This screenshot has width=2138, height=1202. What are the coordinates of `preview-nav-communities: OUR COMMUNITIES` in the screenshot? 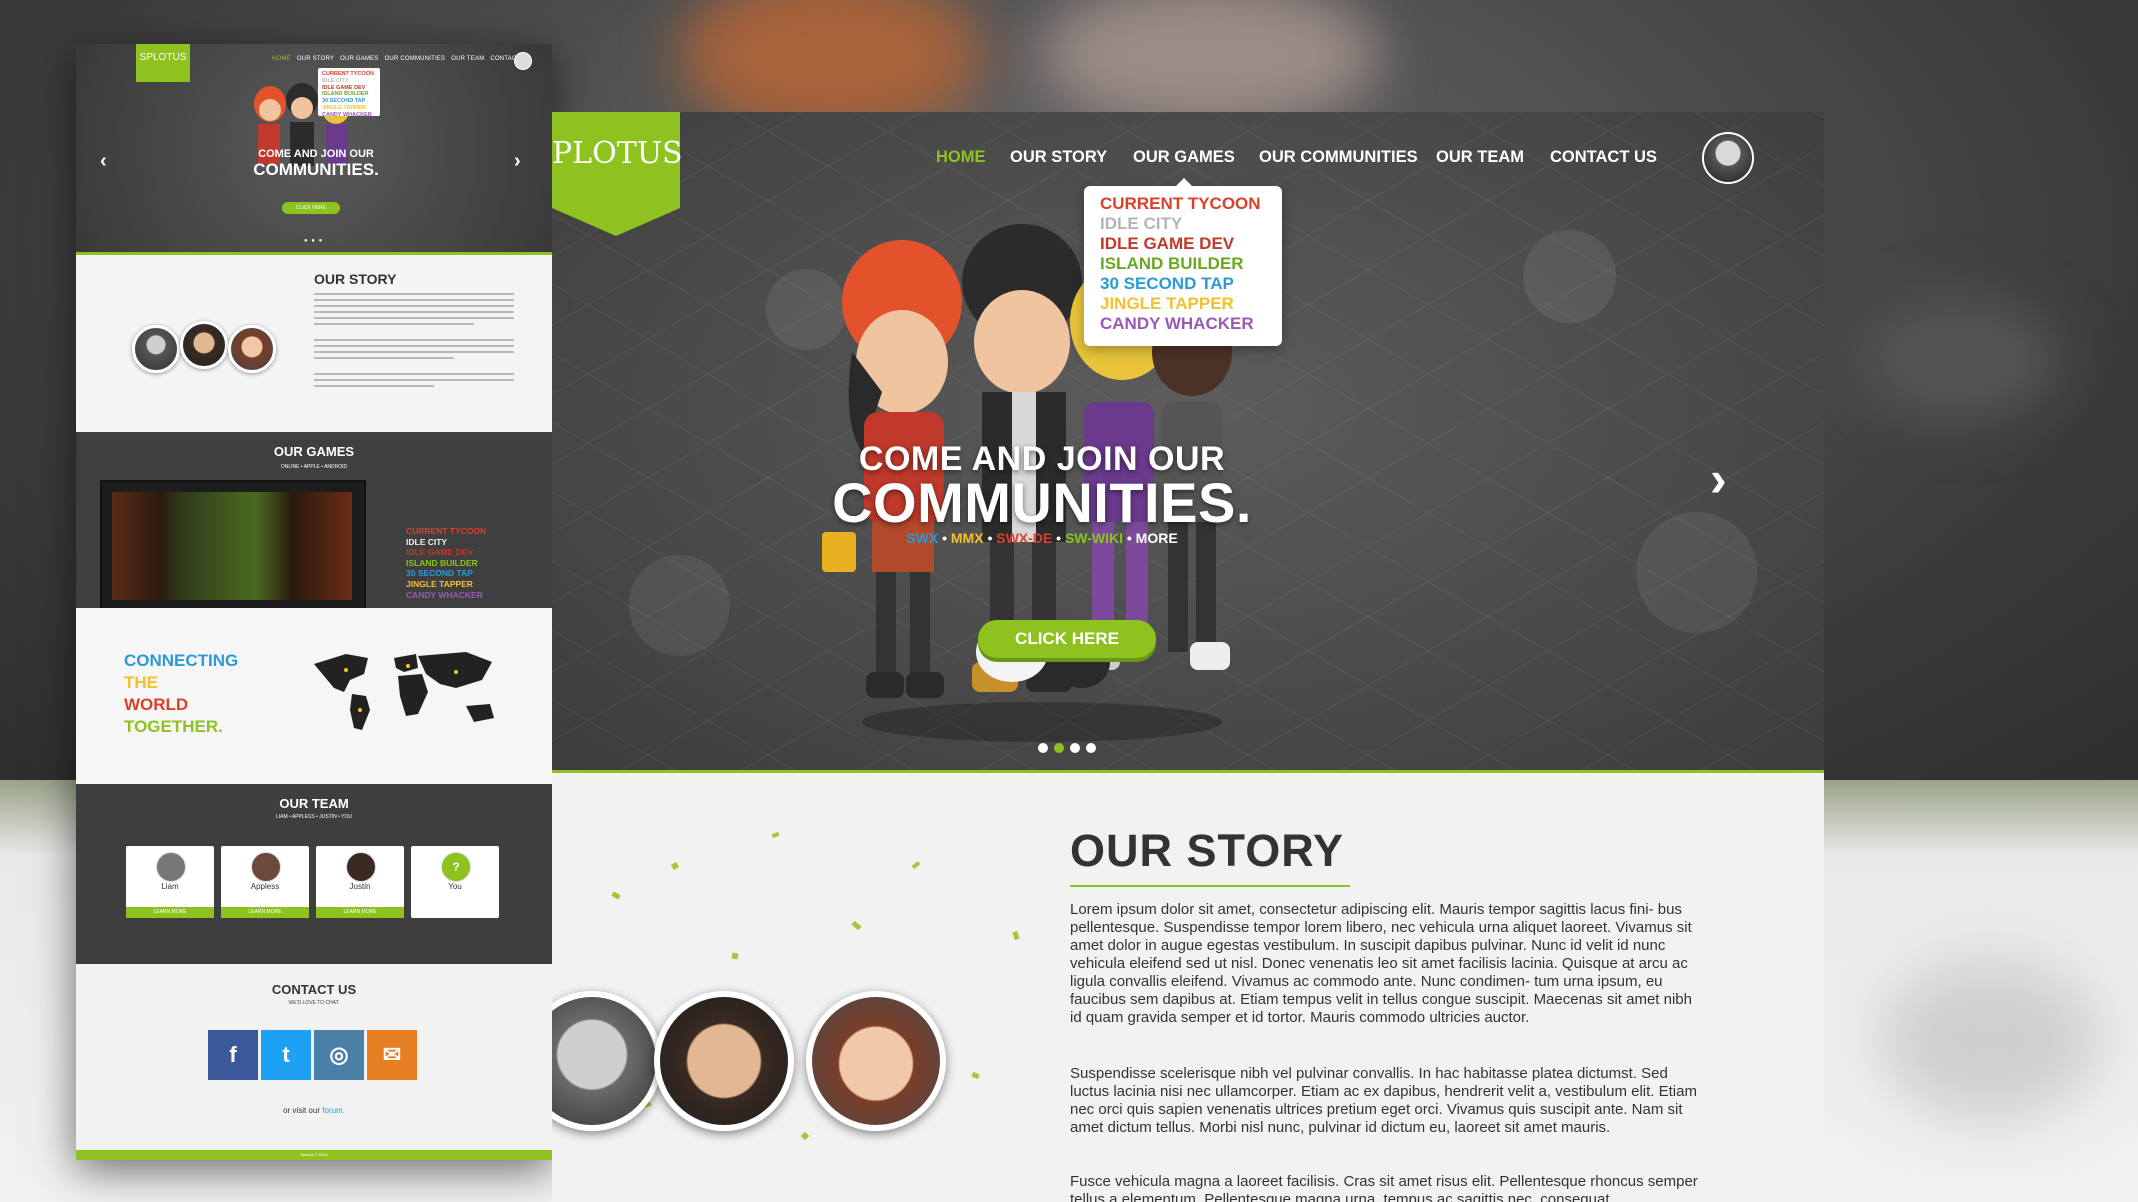 It's located at (415, 59).